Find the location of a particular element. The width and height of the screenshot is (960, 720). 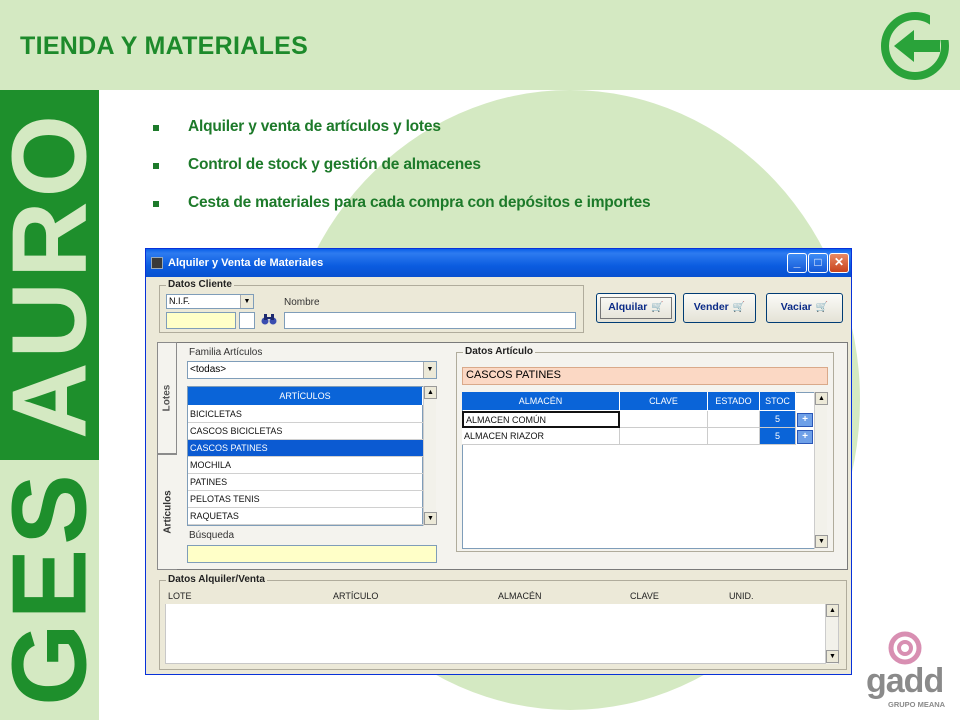

id-type-value: N.I.F. is located at coordinates (180, 301).